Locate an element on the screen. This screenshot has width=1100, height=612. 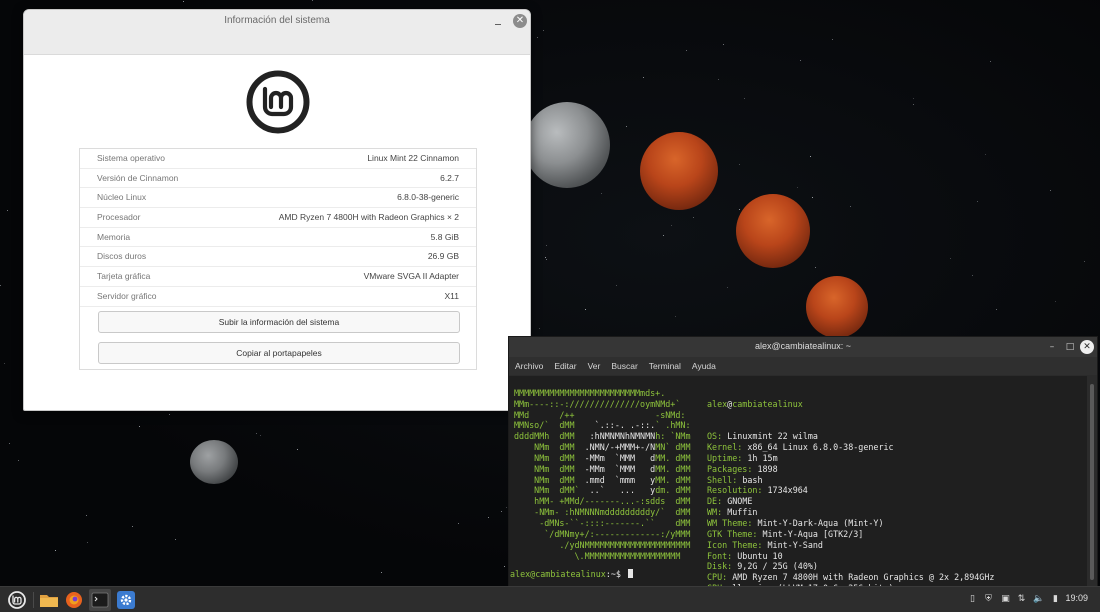
neofetch-key: Resolution is located at coordinates (732, 490).